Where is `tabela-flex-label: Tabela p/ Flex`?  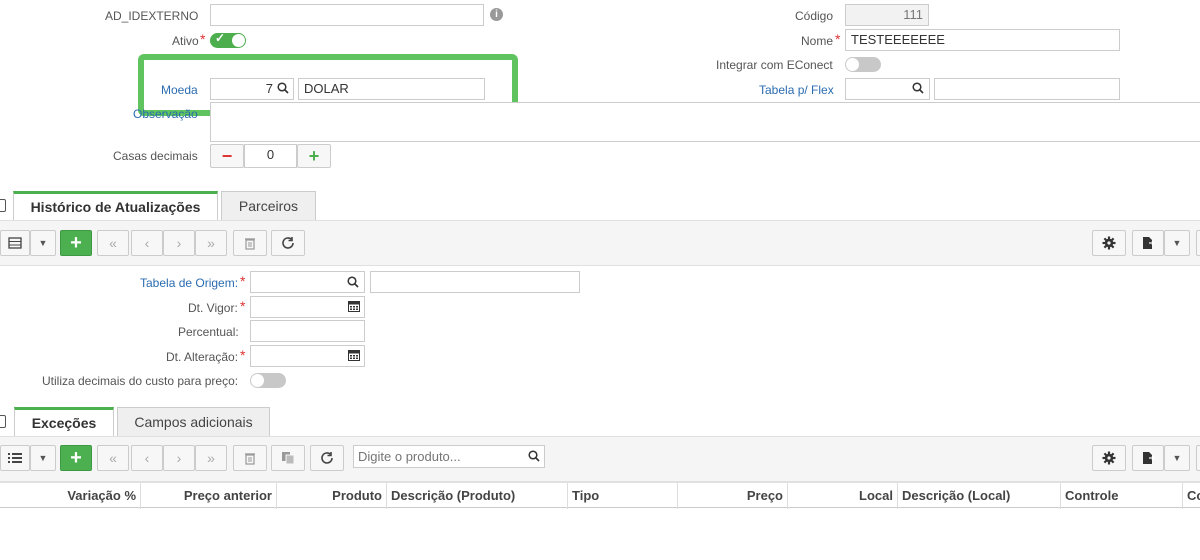
tabela-flex-label: Tabela p/ Flex is located at coordinates (796, 90).